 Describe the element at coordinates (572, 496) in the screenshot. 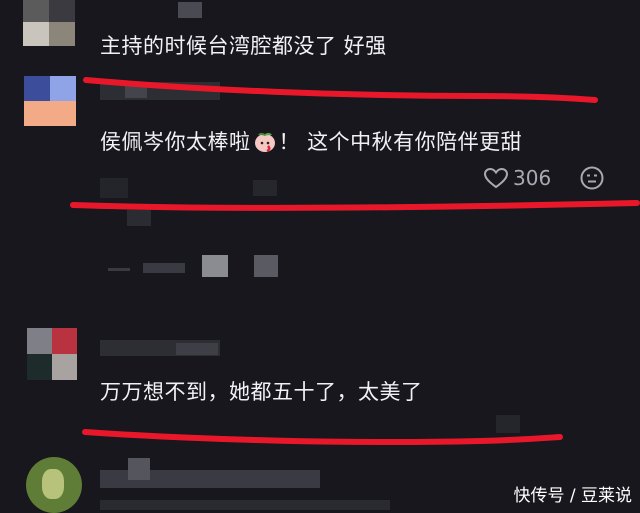

I see `watermark: 快传号 / 豆莱说` at that location.